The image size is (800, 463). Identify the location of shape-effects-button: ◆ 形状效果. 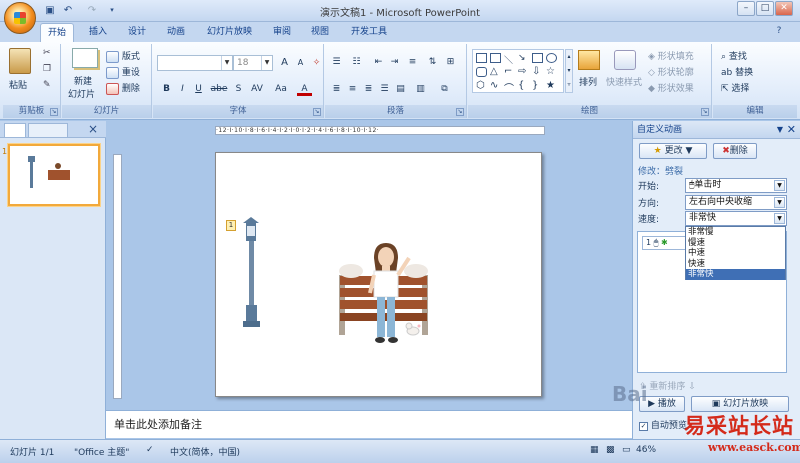
(671, 87).